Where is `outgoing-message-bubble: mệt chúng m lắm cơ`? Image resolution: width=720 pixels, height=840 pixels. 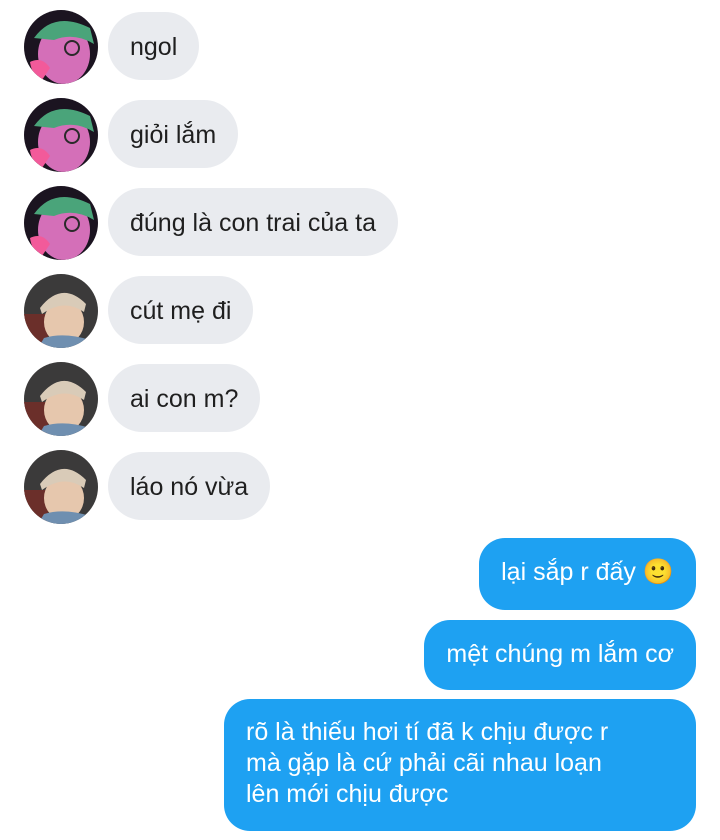
outgoing-message-bubble: mệt chúng m lắm cơ is located at coordinates (560, 655).